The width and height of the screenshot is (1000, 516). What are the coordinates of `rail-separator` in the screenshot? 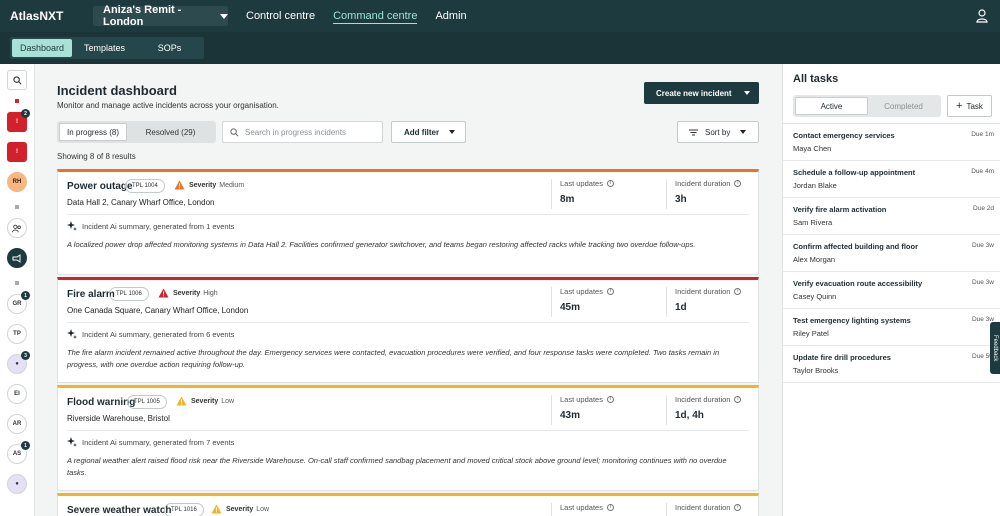 It's located at (17, 207).